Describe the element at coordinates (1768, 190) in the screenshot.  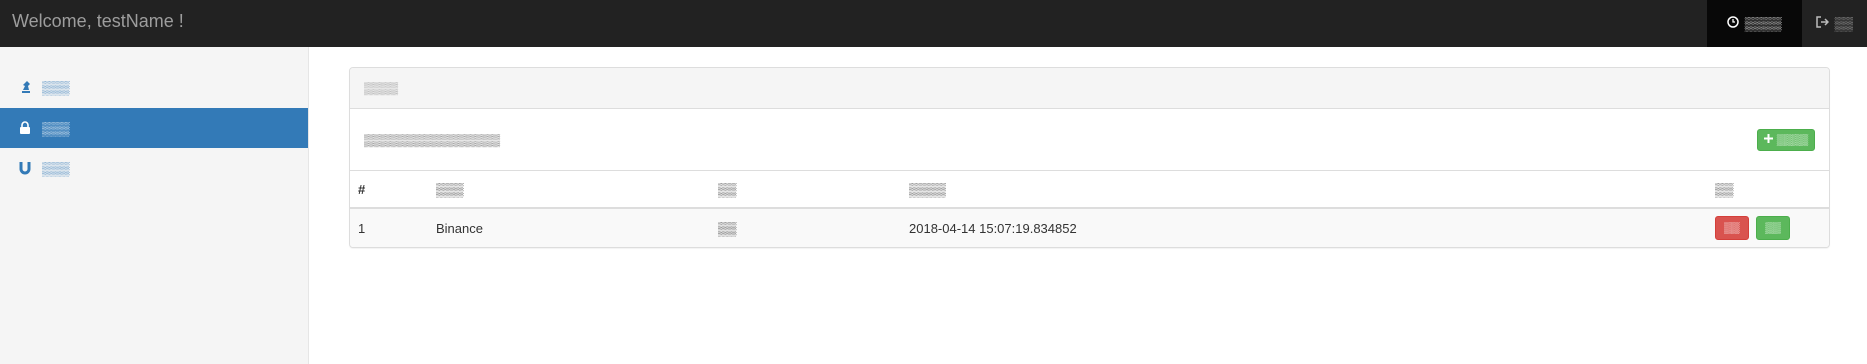
I see `column-header-actions: ▒▒` at that location.